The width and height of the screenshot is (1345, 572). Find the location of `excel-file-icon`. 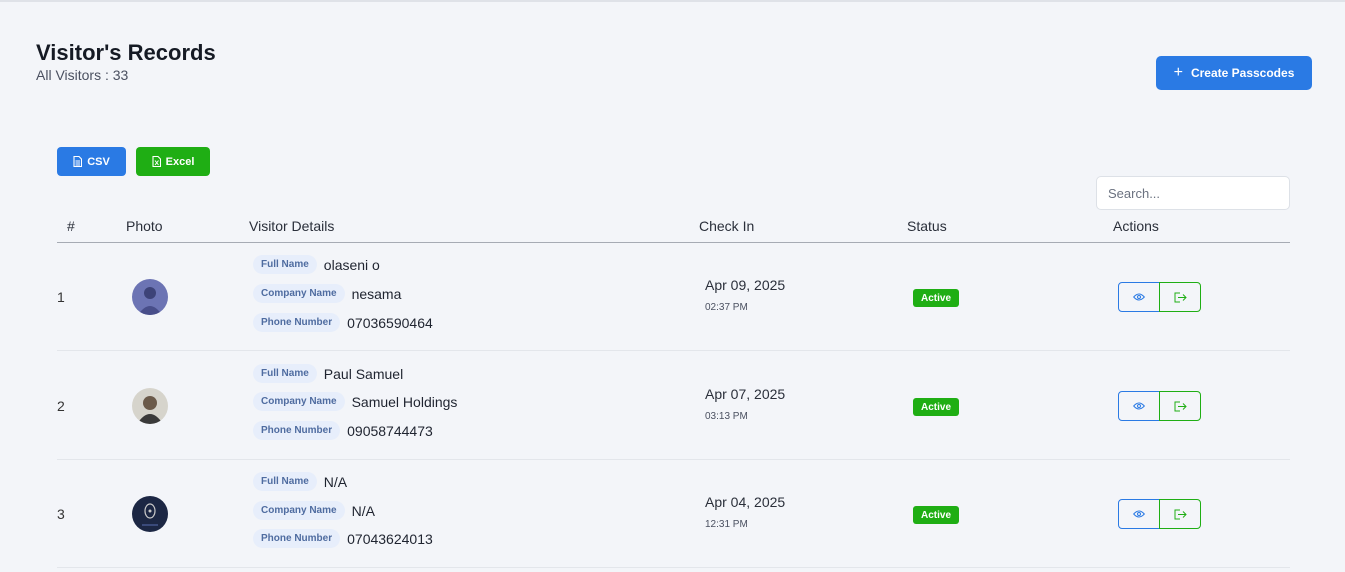

excel-file-icon is located at coordinates (156, 161).